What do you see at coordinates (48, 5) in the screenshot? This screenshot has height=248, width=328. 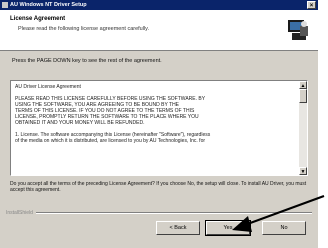 I see `window-title: AU Windows NT Driver Setup` at bounding box center [48, 5].